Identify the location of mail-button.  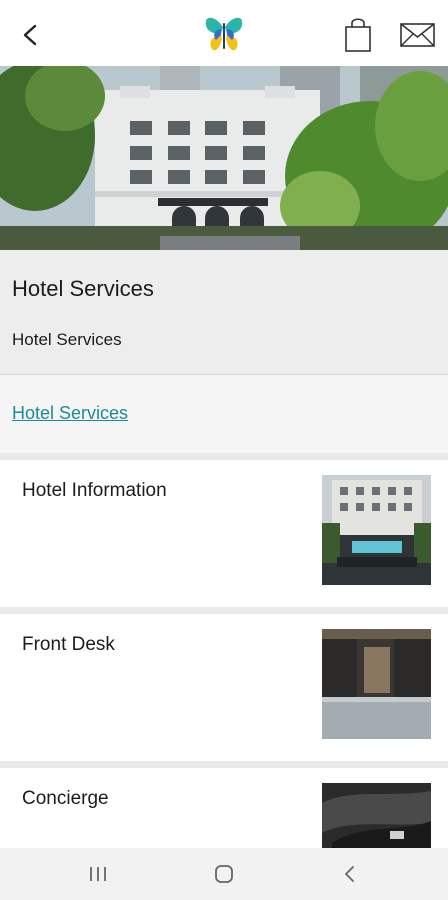
(418, 35).